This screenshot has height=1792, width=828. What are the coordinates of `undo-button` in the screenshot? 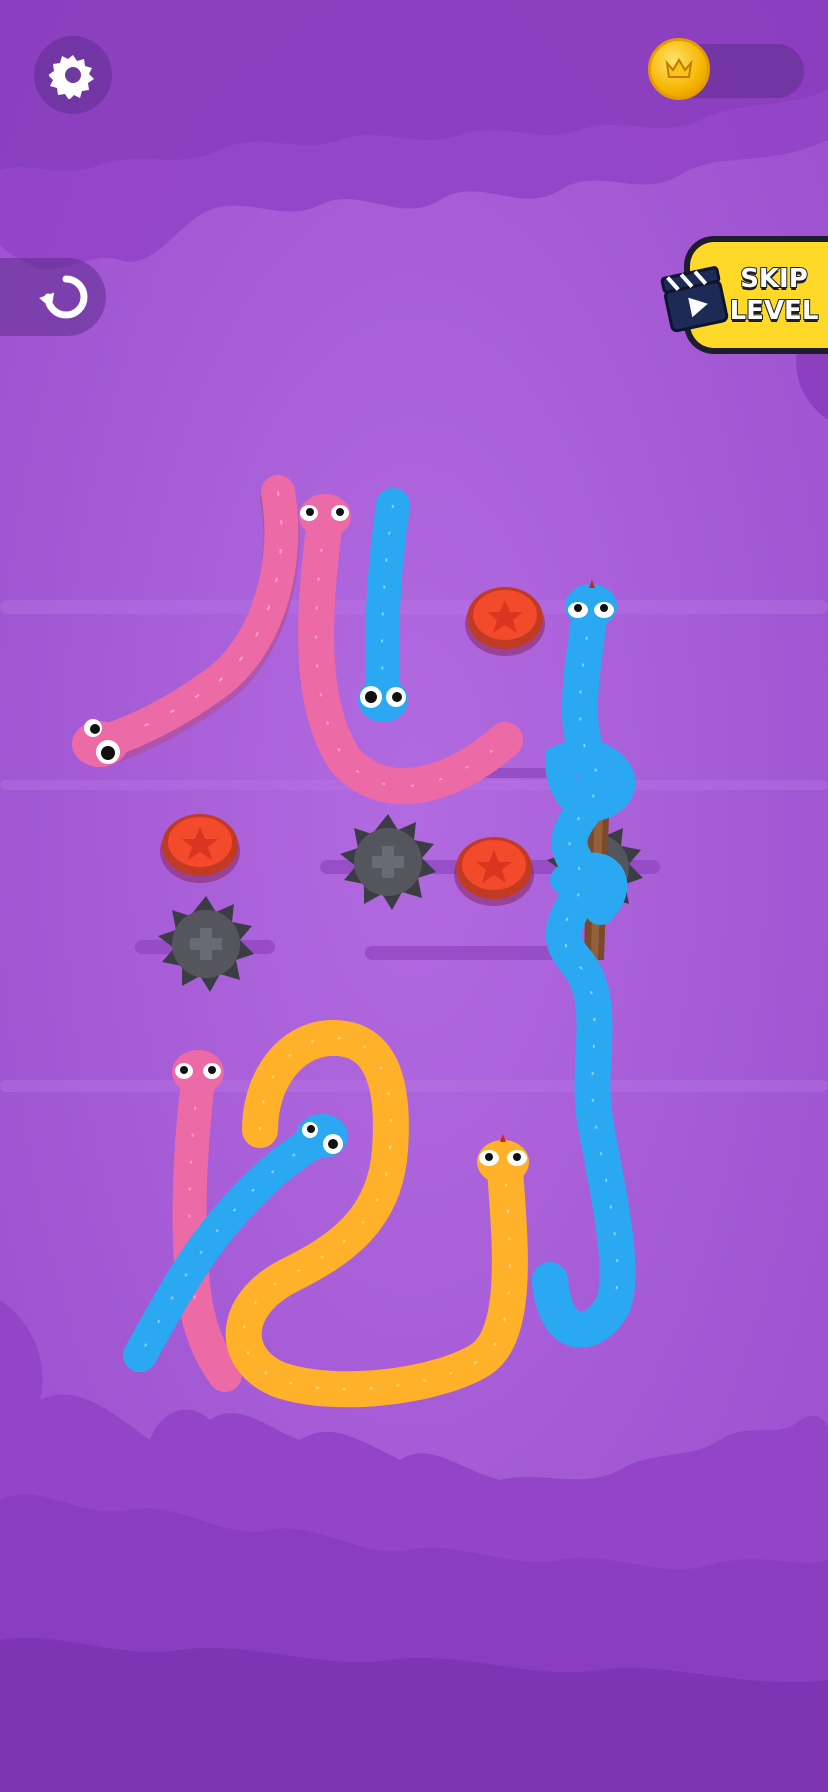 It's located at (53, 297).